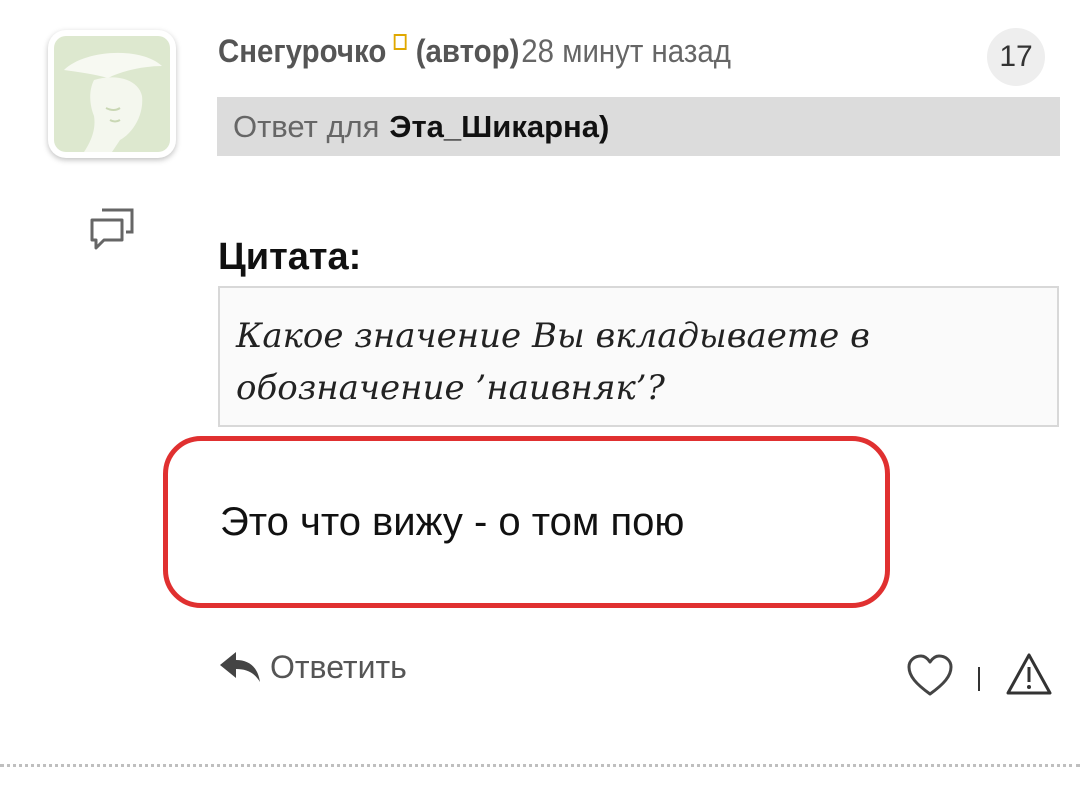 Image resolution: width=1080 pixels, height=790 pixels. What do you see at coordinates (400, 42) in the screenshot?
I see `author-status-icon` at bounding box center [400, 42].